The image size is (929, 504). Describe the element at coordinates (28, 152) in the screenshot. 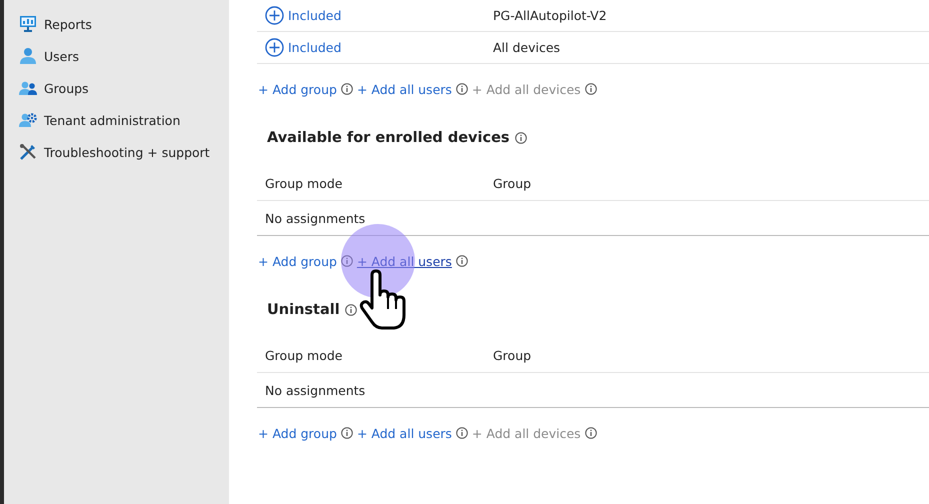

I see `wrench-screwdriver-icon` at that location.